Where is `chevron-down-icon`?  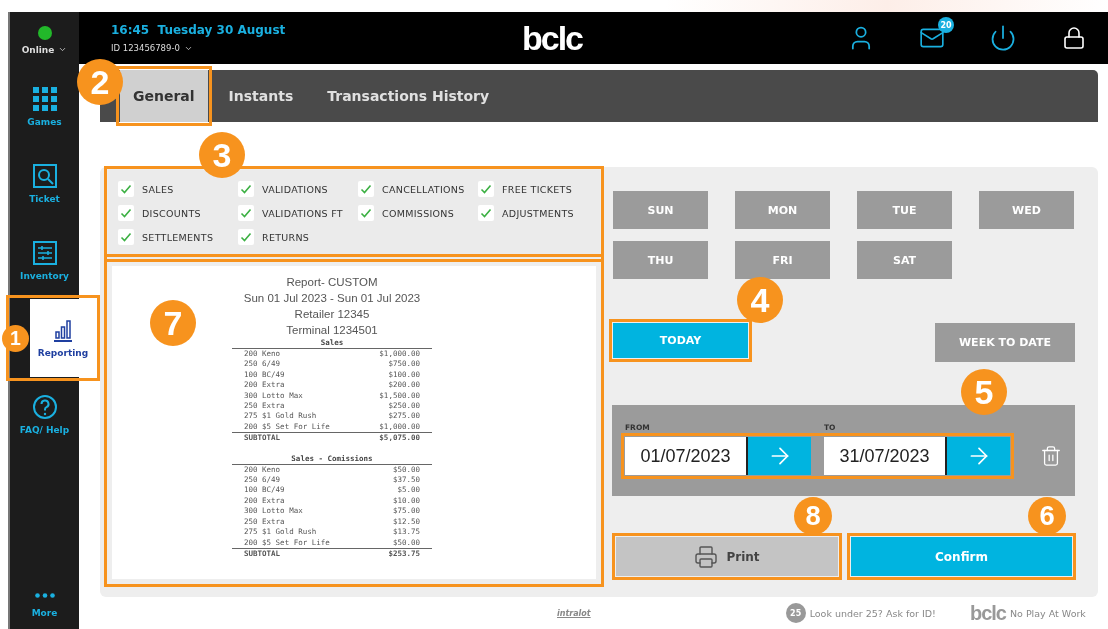 chevron-down-icon is located at coordinates (63, 49).